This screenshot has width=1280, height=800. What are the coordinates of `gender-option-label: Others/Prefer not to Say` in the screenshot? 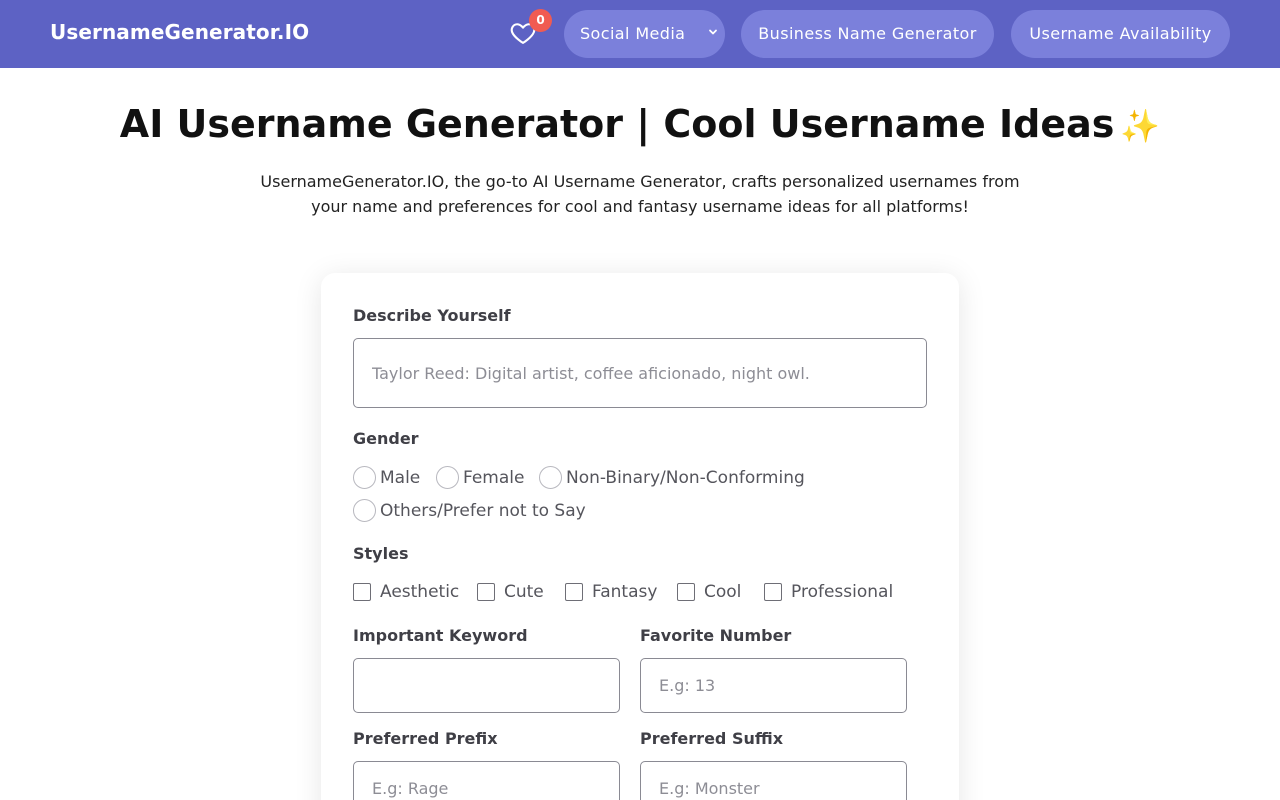 It's located at (483, 510).